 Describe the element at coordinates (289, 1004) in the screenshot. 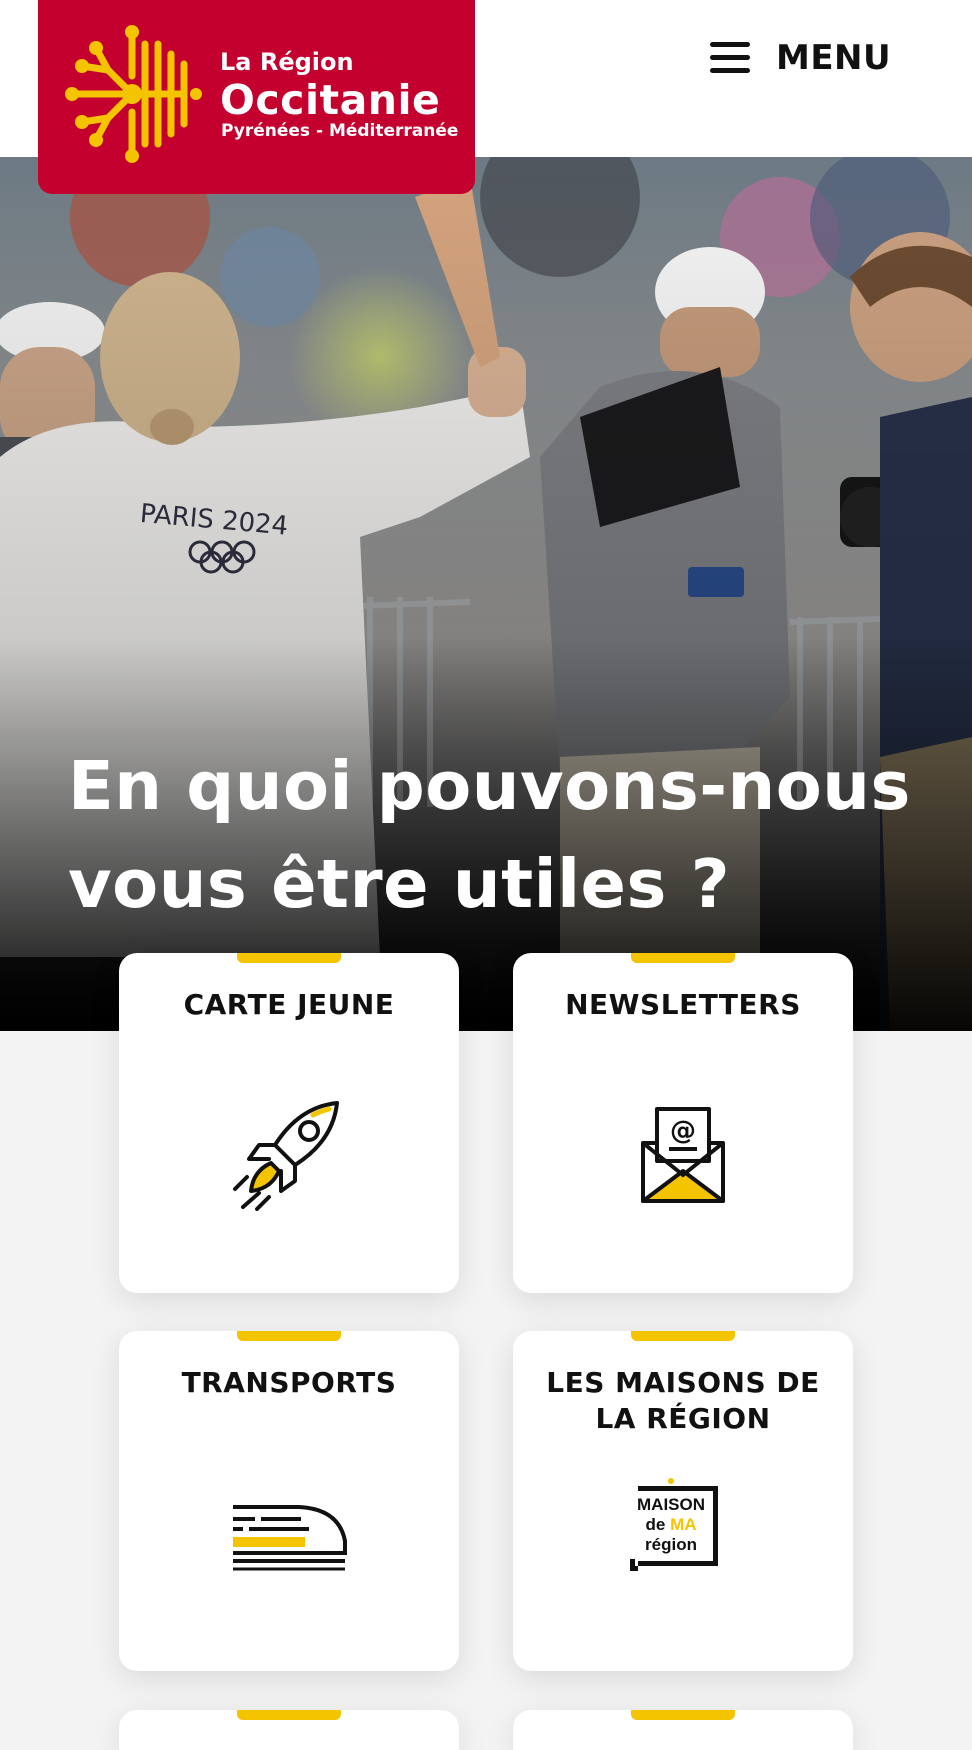

I see `card-title: CARTE JEUNE` at that location.